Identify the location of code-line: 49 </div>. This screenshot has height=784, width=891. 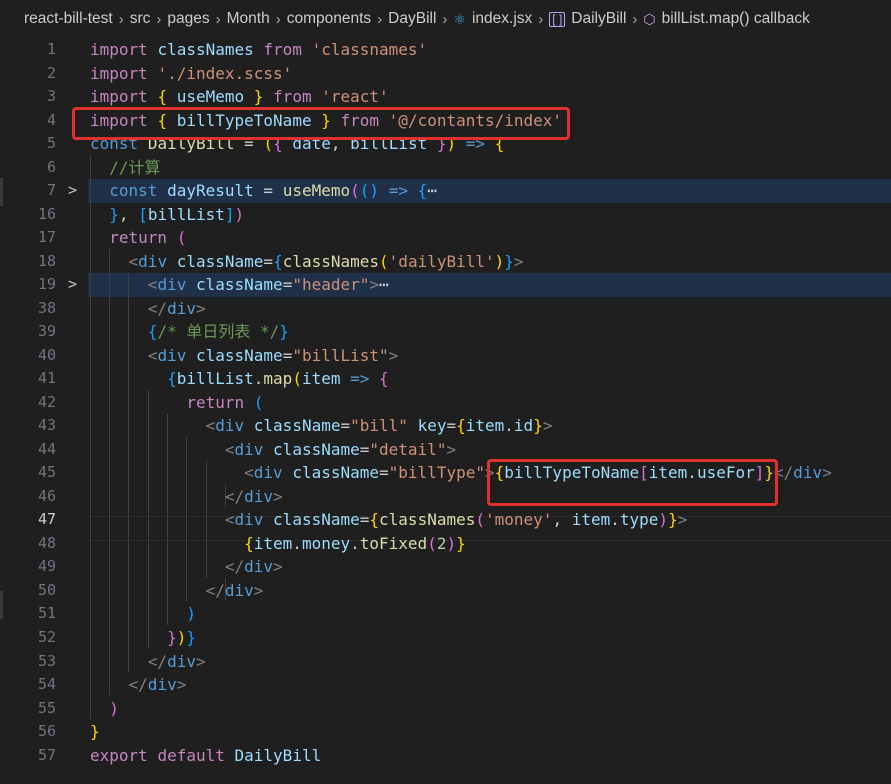
(445, 567).